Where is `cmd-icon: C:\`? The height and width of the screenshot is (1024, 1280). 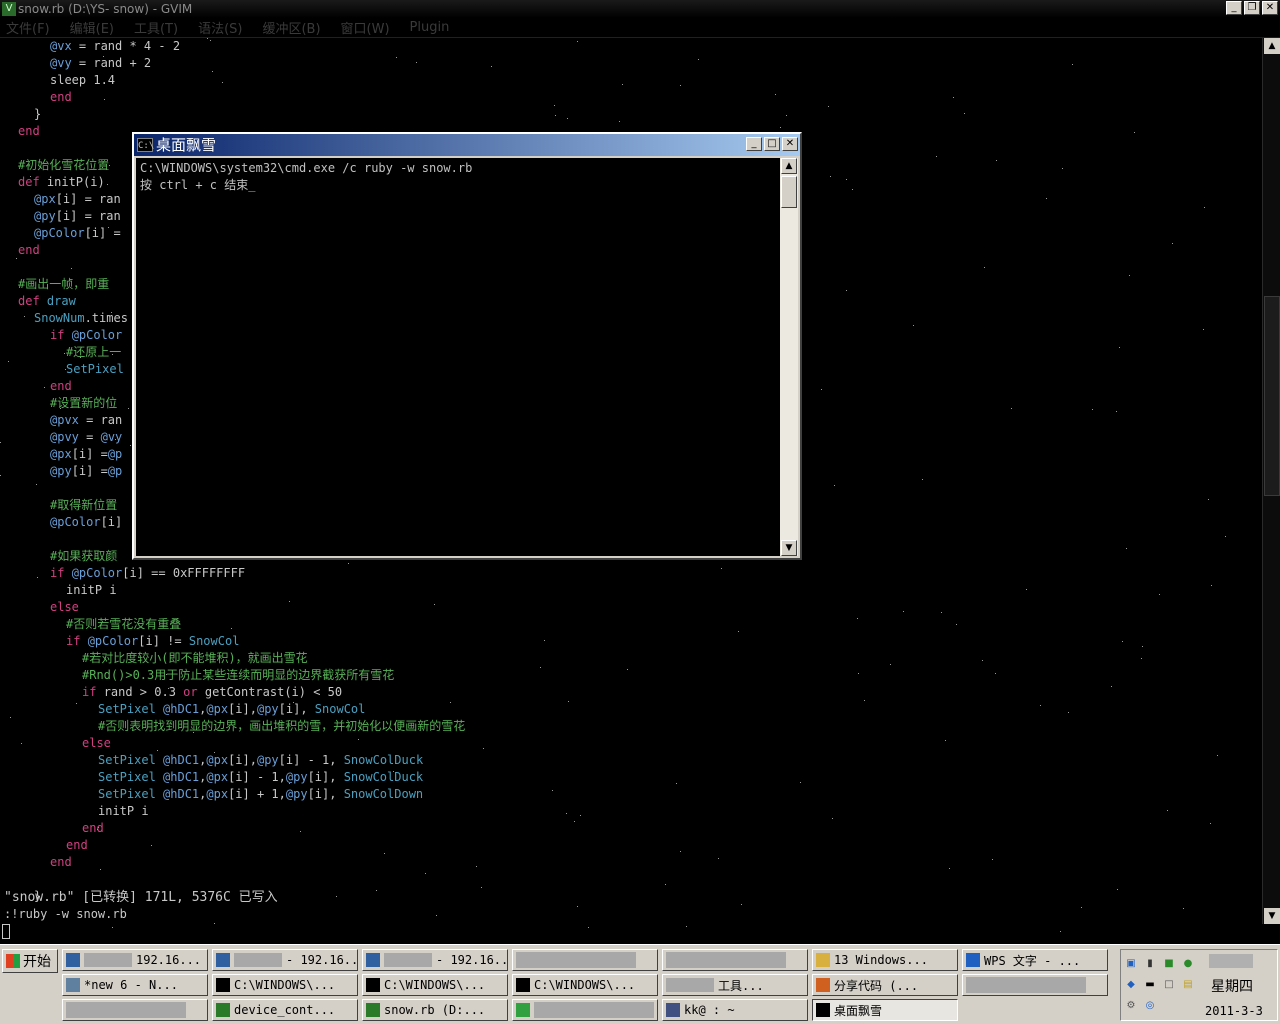 cmd-icon: C:\ is located at coordinates (145, 145).